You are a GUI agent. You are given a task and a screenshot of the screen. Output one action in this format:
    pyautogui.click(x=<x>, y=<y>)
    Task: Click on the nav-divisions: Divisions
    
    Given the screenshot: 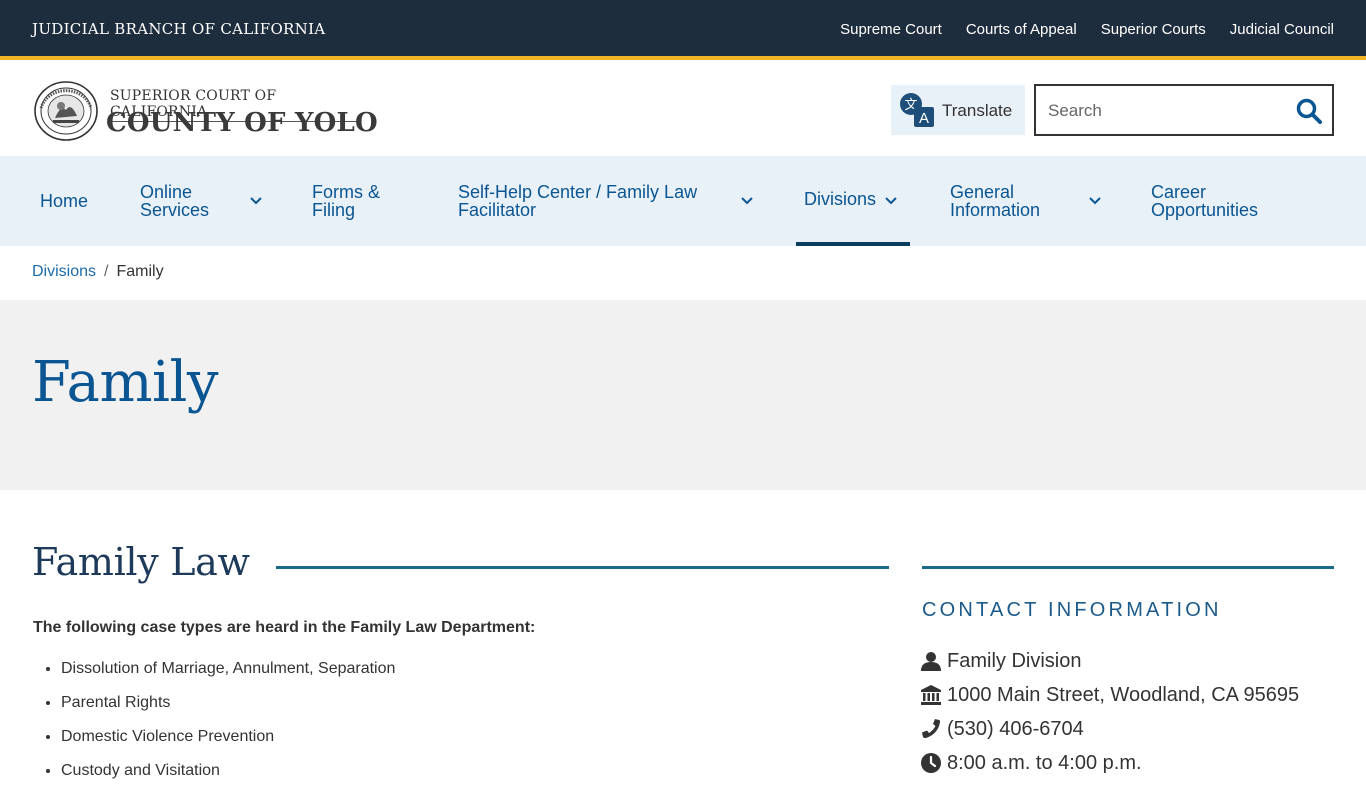 What is the action you would take?
    pyautogui.click(x=853, y=201)
    